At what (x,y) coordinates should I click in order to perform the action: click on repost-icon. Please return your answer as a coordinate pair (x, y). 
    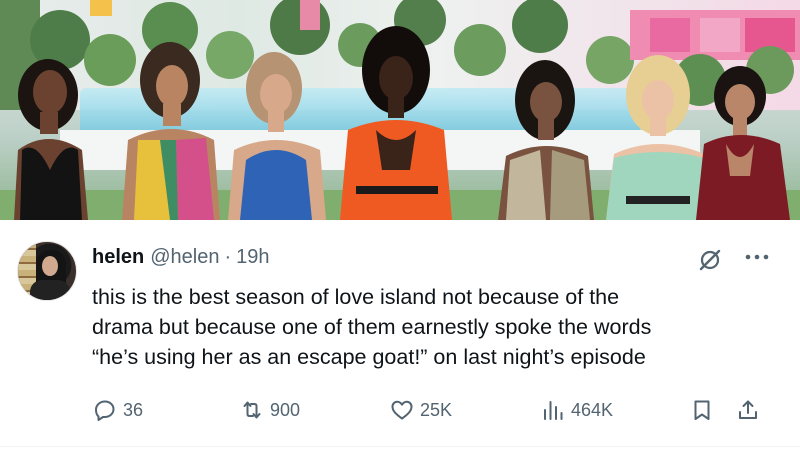
    Looking at the image, I should click on (252, 410).